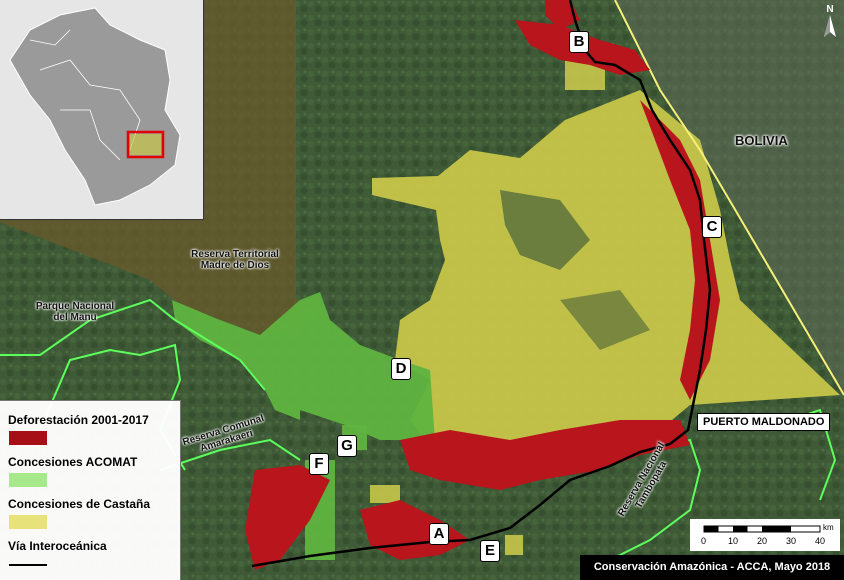 The width and height of the screenshot is (844, 580). What do you see at coordinates (712, 567) in the screenshot?
I see `map-credit: Conservación Amazónica - ACCA, Mayo 2018` at bounding box center [712, 567].